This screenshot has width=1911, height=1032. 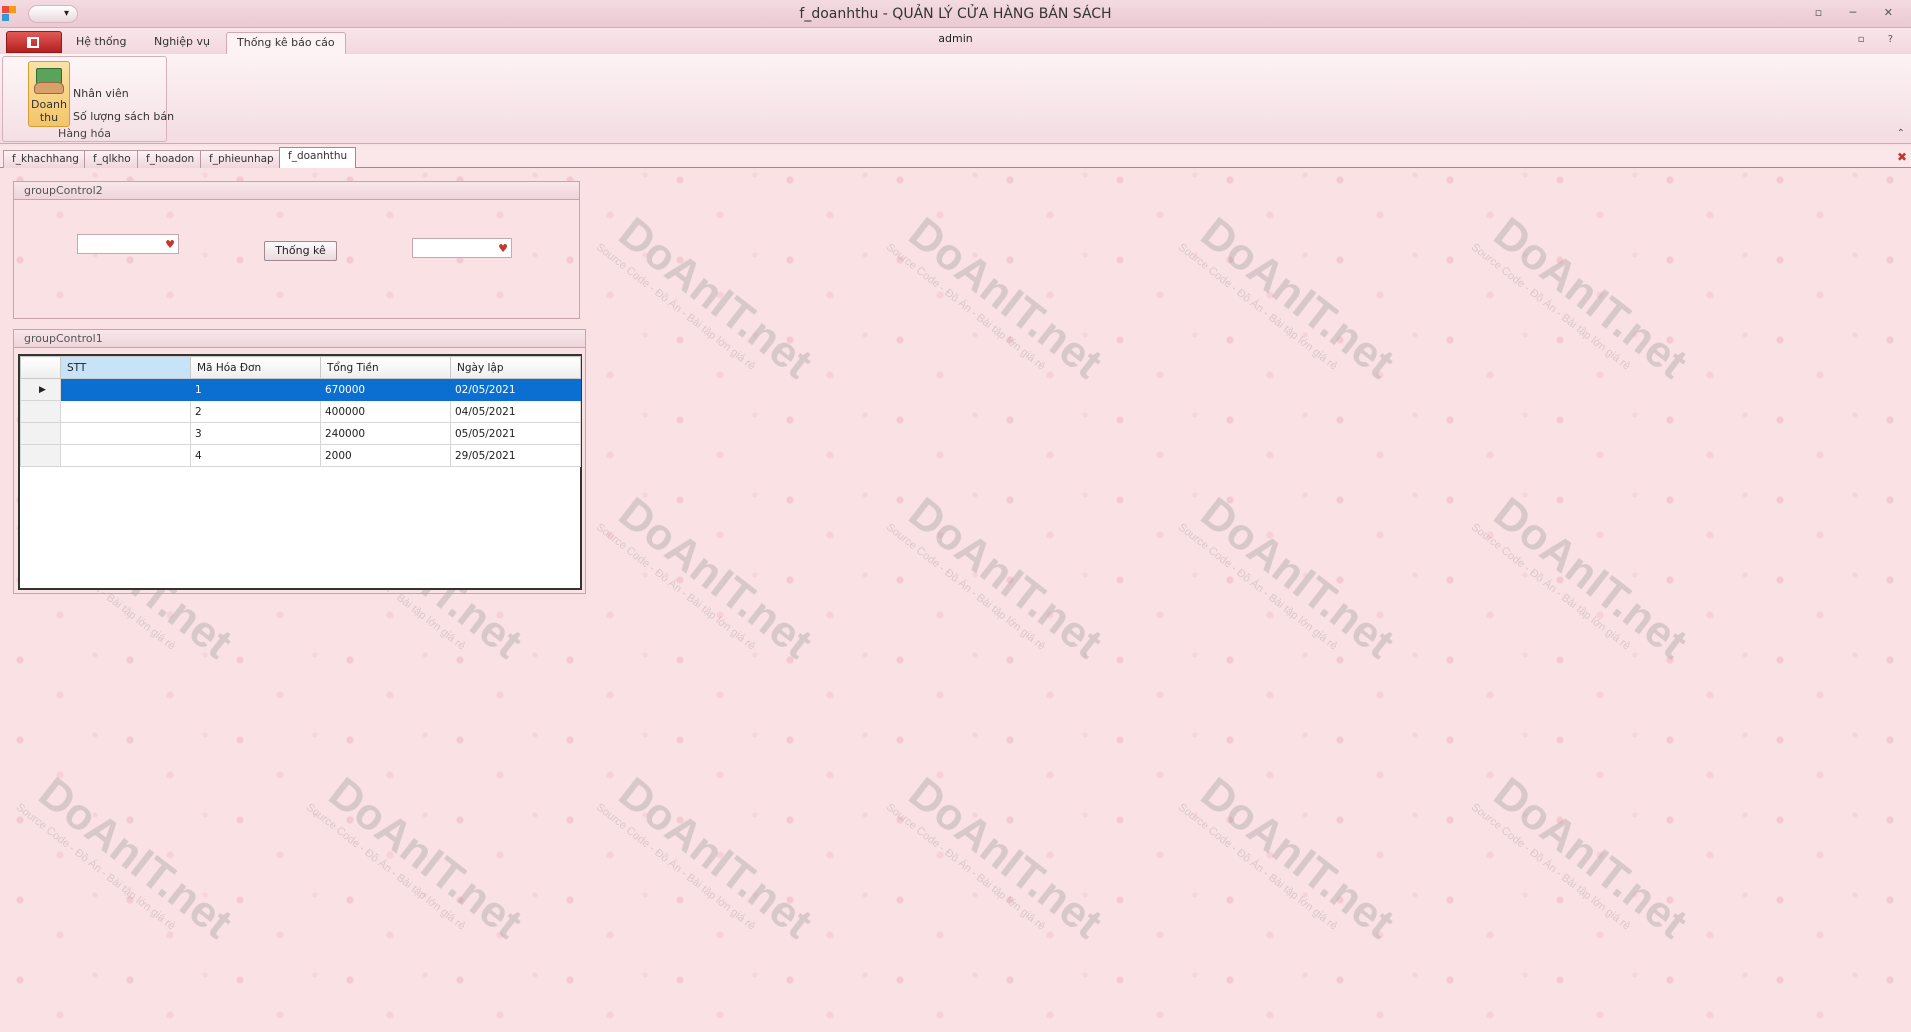 I want to click on cell-ma-hoa-don: 2, so click(x=255, y=411).